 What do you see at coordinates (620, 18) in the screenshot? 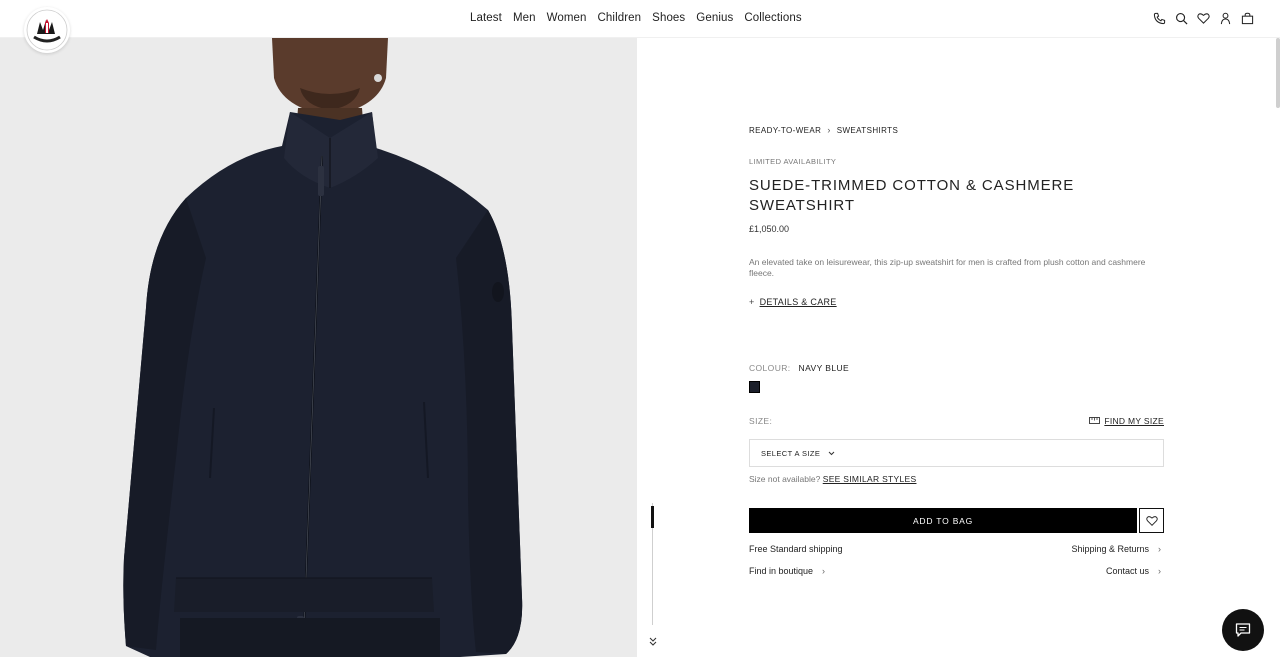
I see `nav-children: Children` at bounding box center [620, 18].